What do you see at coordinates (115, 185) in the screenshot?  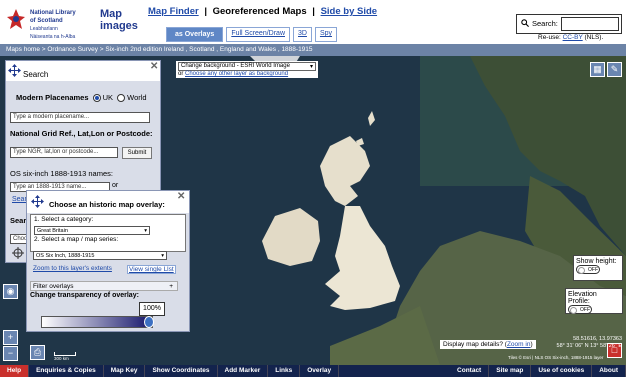 I see `six-inch-or: or` at bounding box center [115, 185].